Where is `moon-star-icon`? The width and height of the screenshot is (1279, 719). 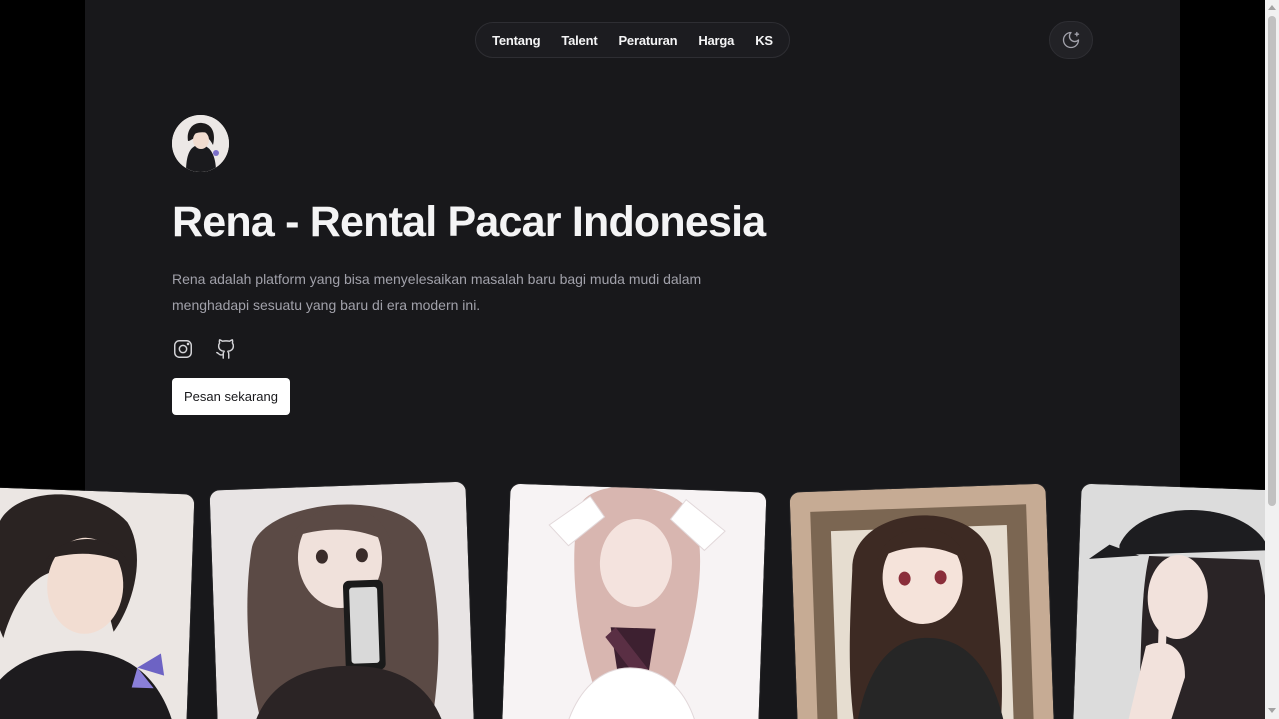
moon-star-icon is located at coordinates (1071, 40).